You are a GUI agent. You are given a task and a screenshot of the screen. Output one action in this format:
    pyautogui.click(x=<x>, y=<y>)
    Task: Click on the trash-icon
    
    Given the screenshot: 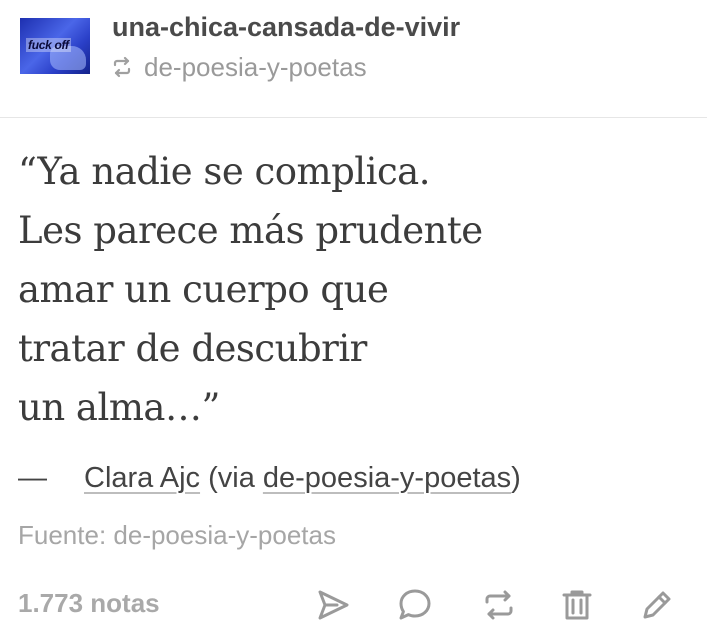 What is the action you would take?
    pyautogui.click(x=577, y=605)
    